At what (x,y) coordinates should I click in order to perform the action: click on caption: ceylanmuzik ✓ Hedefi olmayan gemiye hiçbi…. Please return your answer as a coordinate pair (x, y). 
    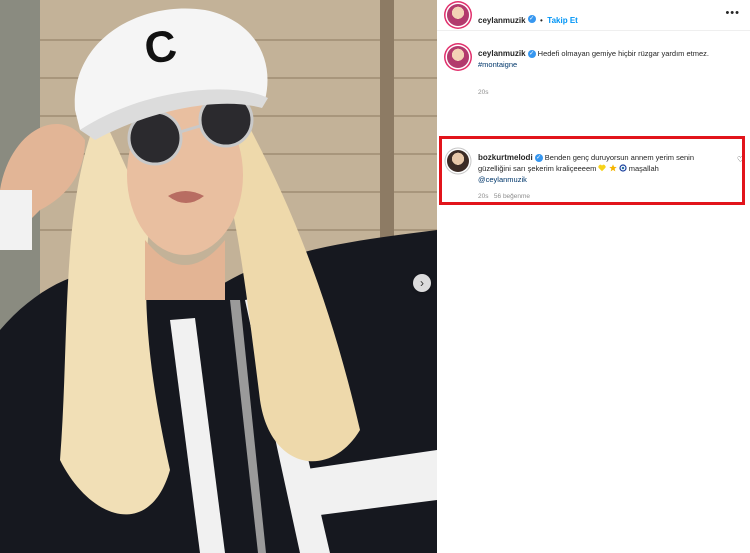
    Looking at the image, I should click on (608, 72).